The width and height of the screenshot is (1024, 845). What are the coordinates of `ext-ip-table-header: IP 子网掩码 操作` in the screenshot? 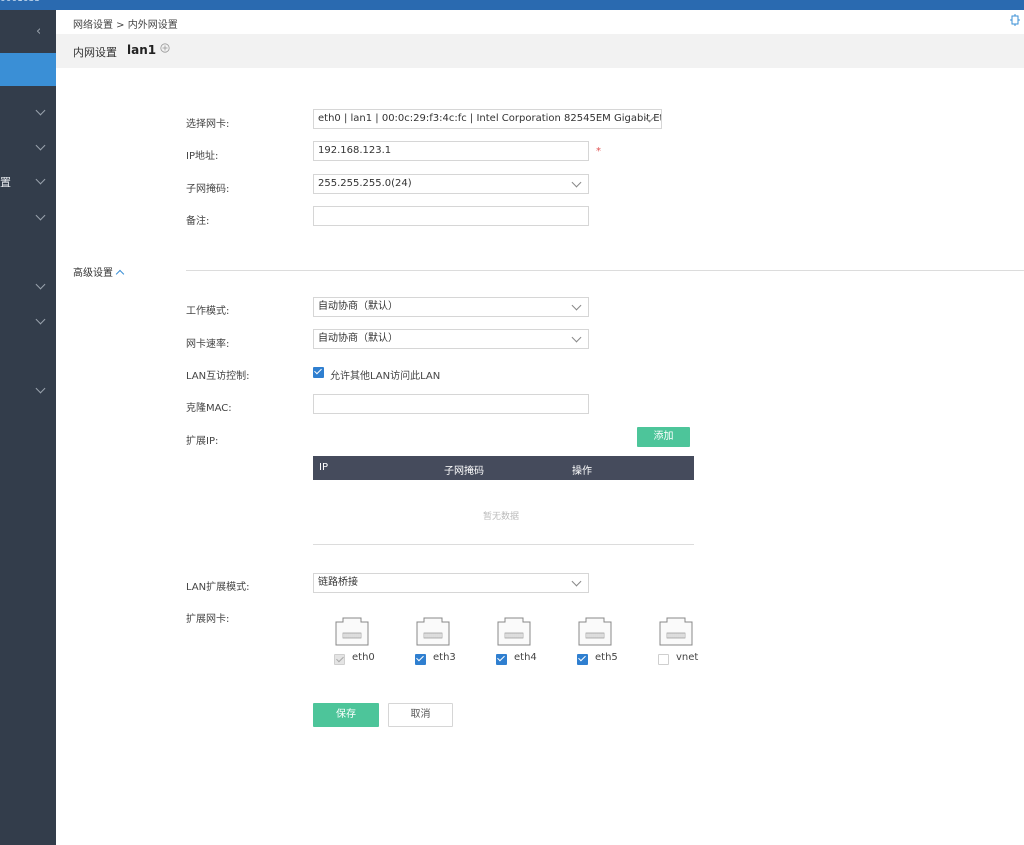 It's located at (503, 468).